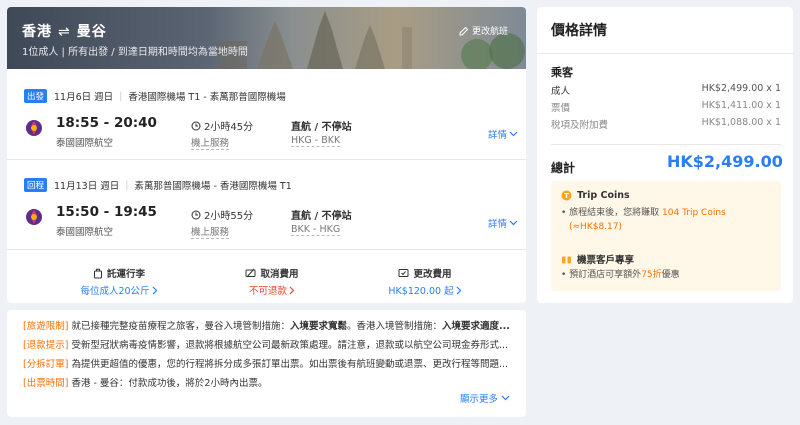 The width and height of the screenshot is (800, 425). I want to click on return-service: 機上服務, so click(210, 231).